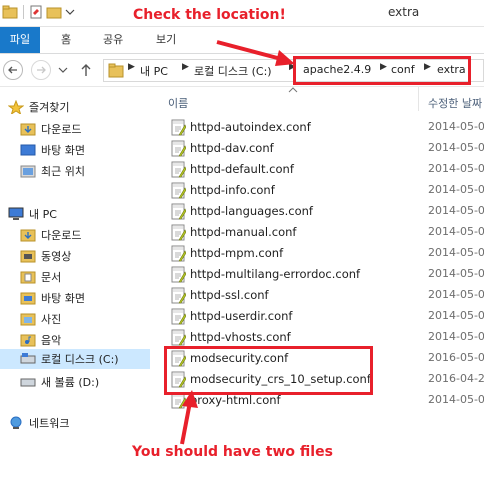 The height and width of the screenshot is (484, 484). What do you see at coordinates (16, 107) in the screenshot?
I see `star-icon` at bounding box center [16, 107].